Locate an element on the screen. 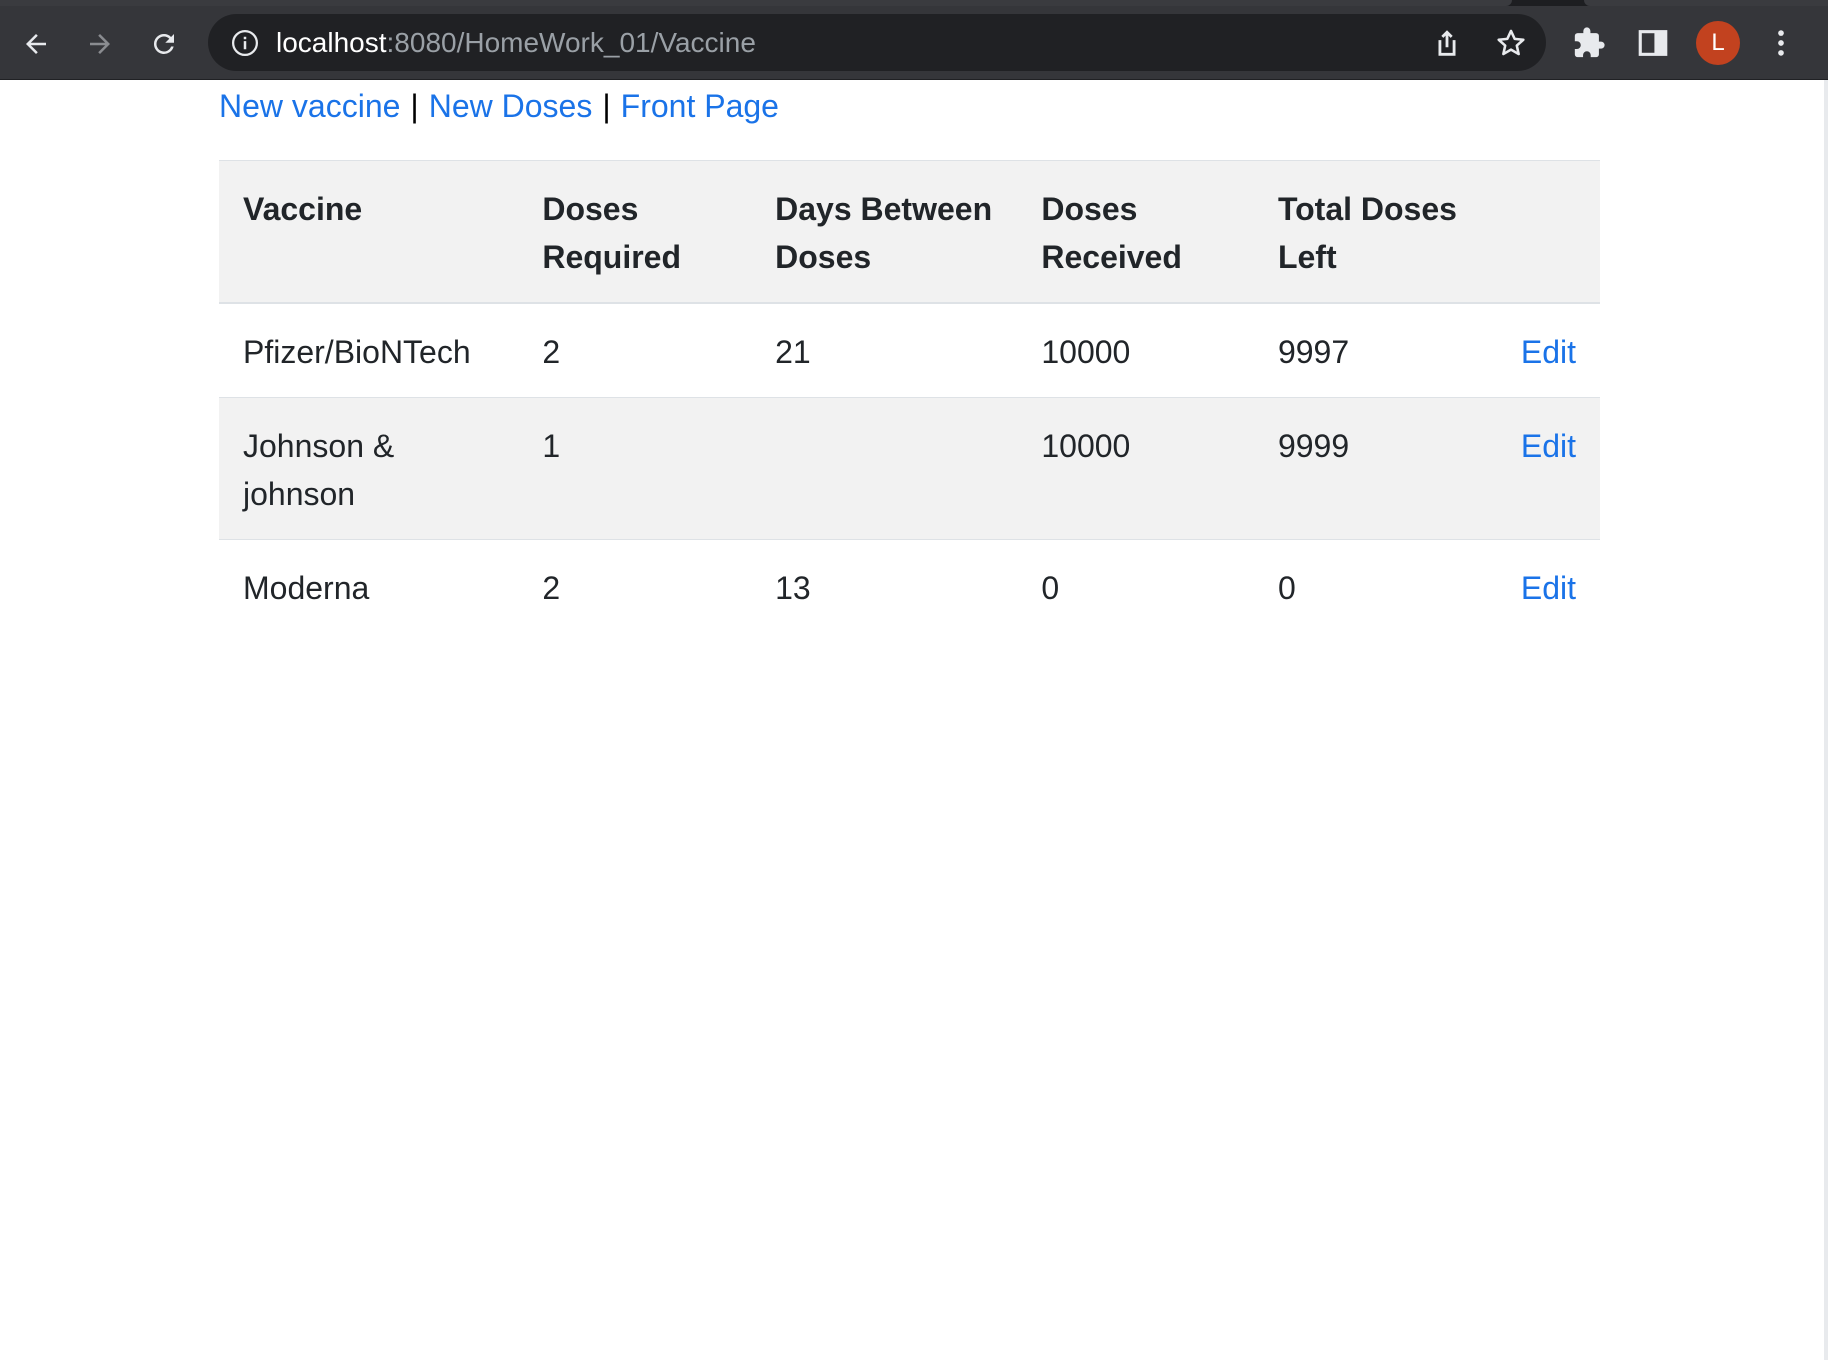 This screenshot has height=1360, width=1828. bookmark-star-icon is located at coordinates (1511, 43).